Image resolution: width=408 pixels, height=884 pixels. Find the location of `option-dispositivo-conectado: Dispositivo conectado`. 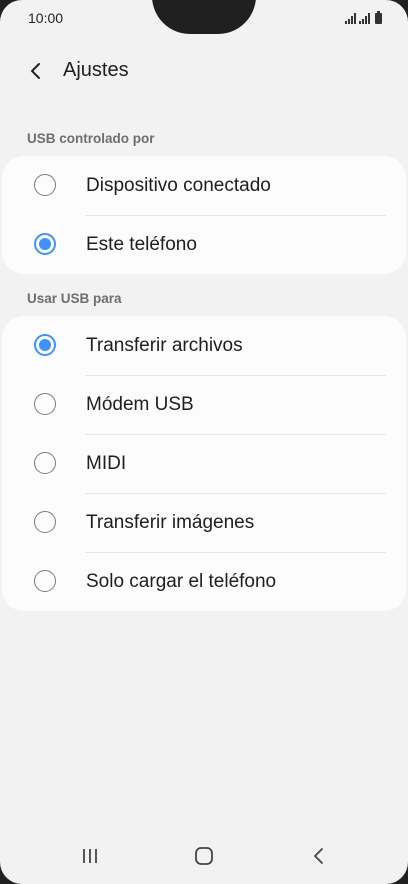

option-dispositivo-conectado: Dispositivo conectado is located at coordinates (204, 185).